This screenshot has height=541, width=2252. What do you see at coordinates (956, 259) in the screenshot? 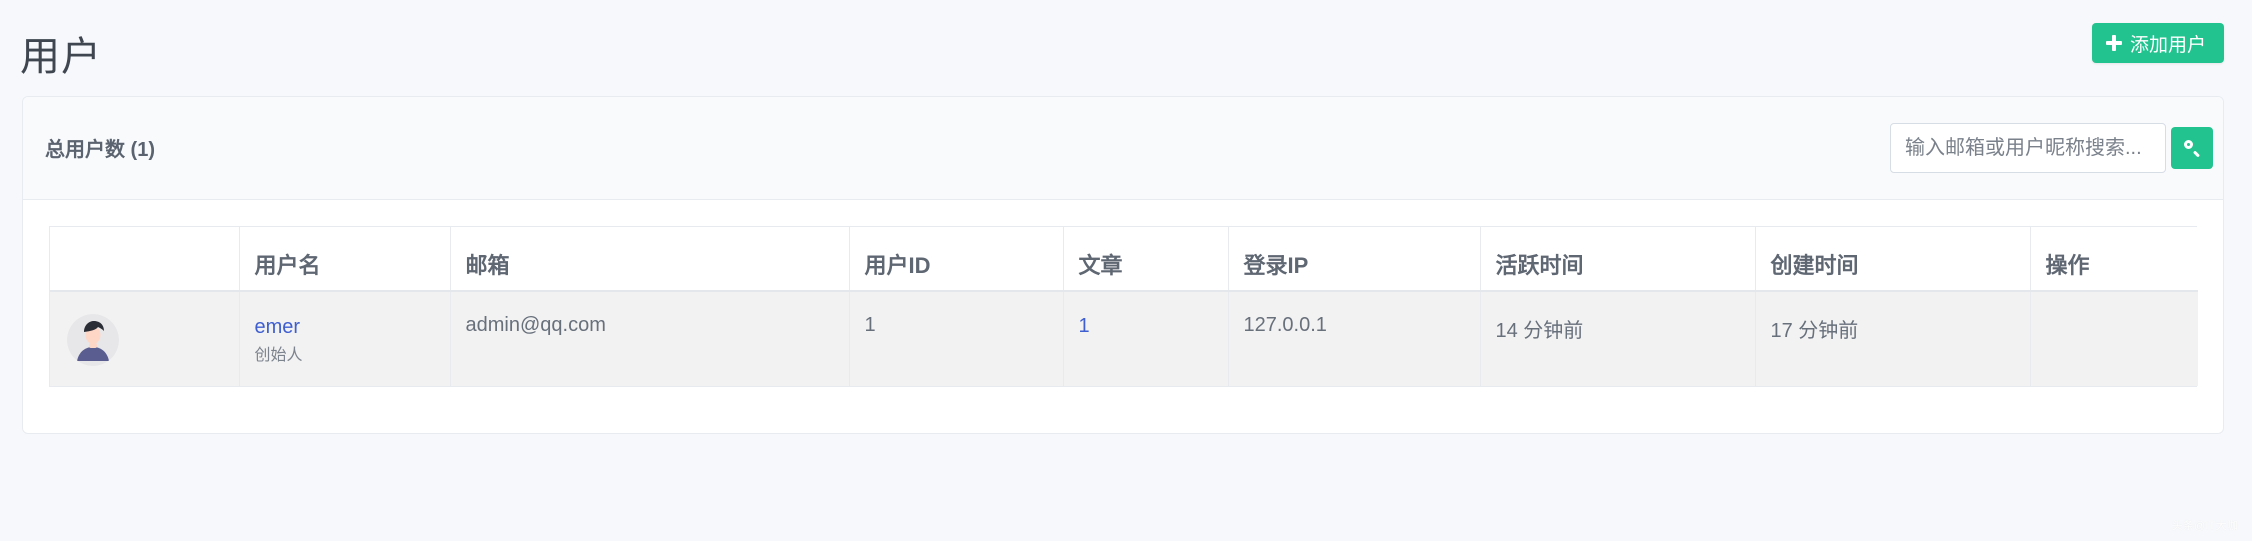
I see `table-header-user-id: 用户ID` at bounding box center [956, 259].